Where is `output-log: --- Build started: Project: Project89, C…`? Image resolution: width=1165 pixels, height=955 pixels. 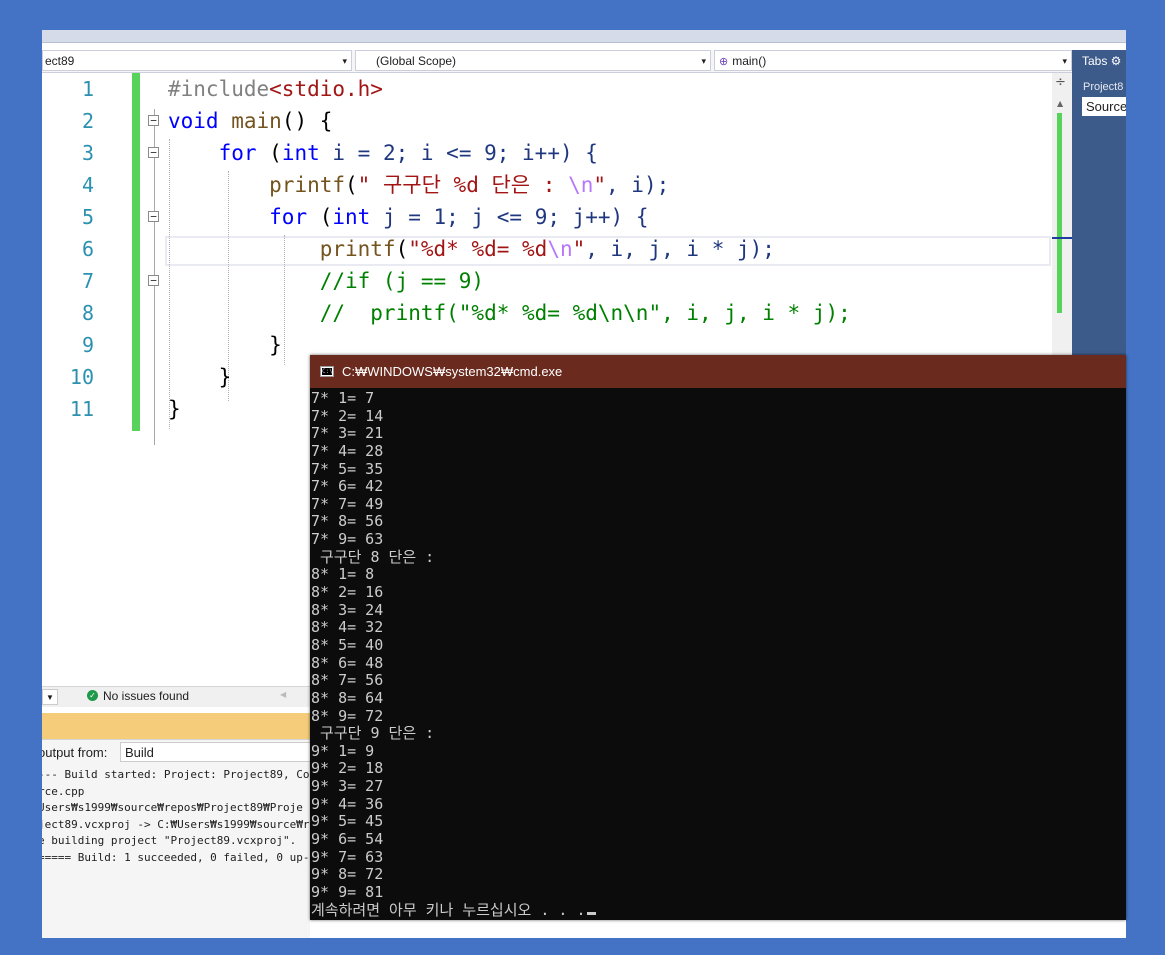
output-log: --- Build started: Project: Project89, C… is located at coordinates (176, 816).